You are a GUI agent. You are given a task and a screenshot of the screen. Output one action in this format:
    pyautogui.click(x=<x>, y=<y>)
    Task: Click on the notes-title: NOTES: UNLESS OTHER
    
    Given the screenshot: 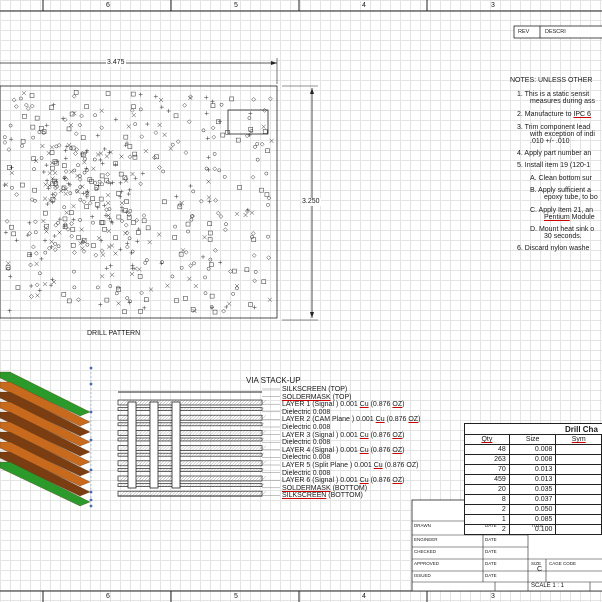 What is the action you would take?
    pyautogui.click(x=551, y=80)
    